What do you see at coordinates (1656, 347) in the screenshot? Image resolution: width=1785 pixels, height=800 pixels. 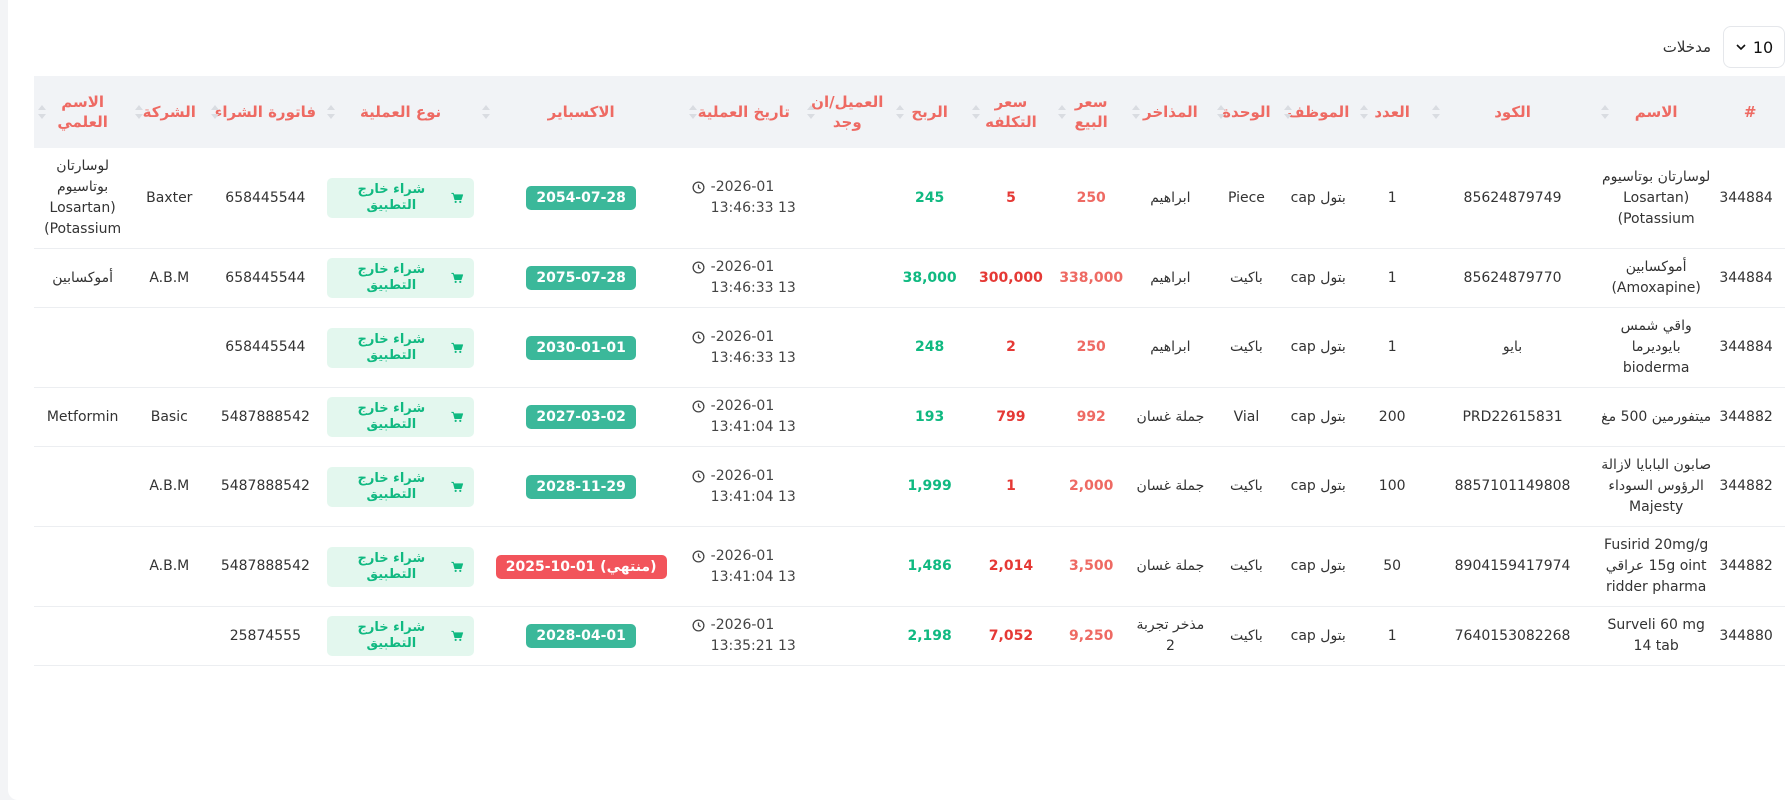 I see `cell-name: واقي شمس بايوديرما bioderma` at bounding box center [1656, 347].